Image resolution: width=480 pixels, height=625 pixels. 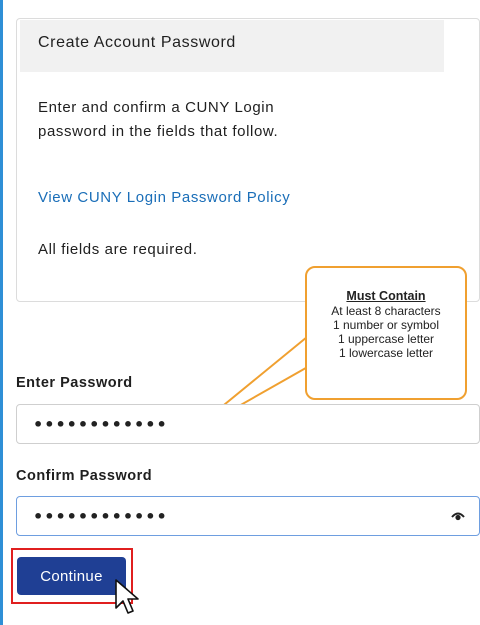 What do you see at coordinates (158, 131) in the screenshot?
I see `instructions-line-2: password in the fields that follow.` at bounding box center [158, 131].